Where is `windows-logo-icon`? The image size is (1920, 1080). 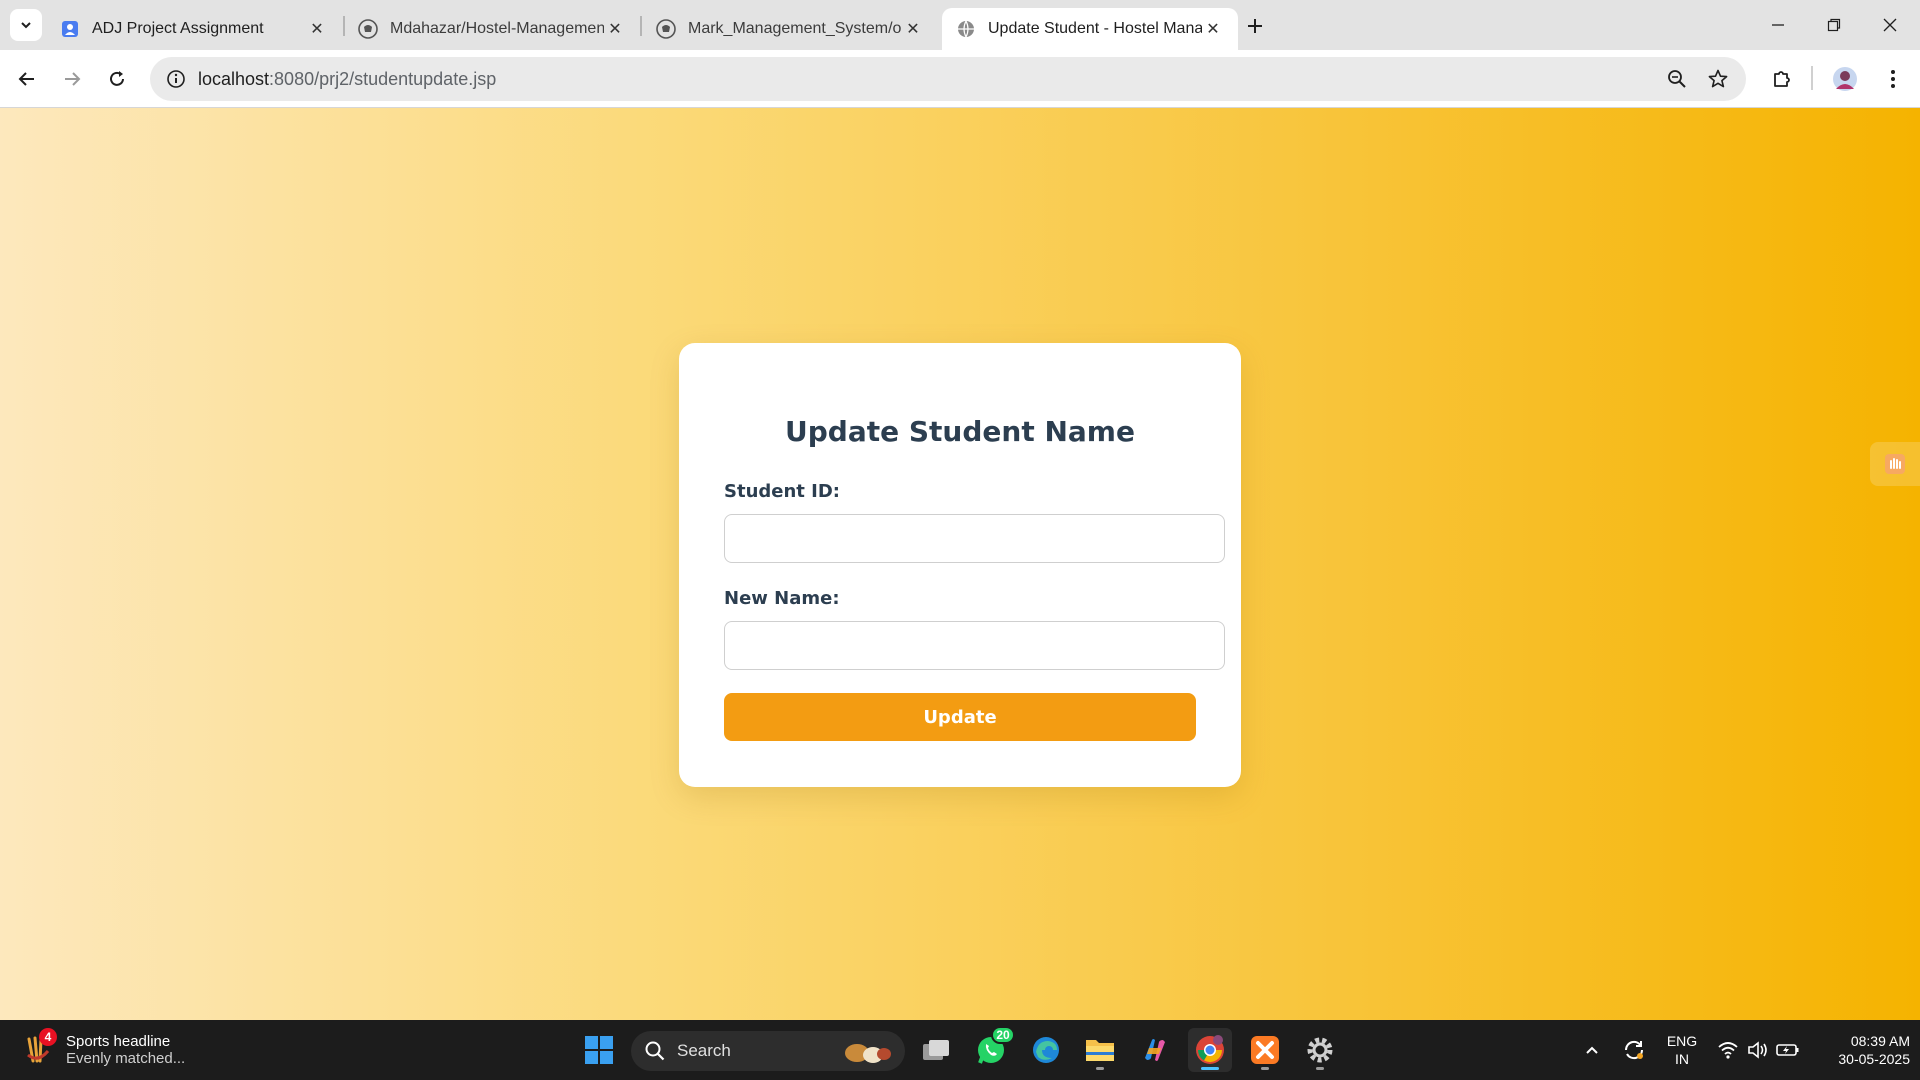
windows-logo-icon is located at coordinates (599, 1050).